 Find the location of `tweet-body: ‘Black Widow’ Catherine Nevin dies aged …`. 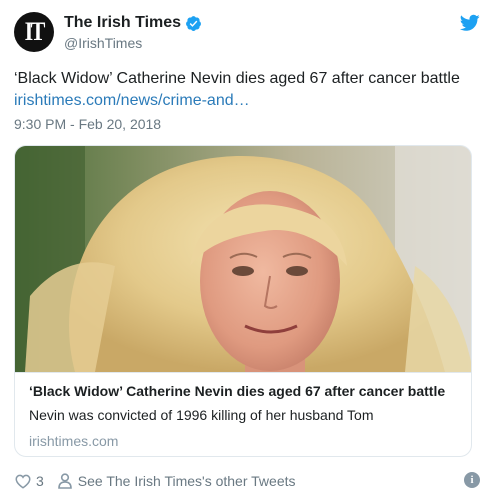

tweet-body: ‘Black Widow’ Catherine Nevin dies aged … is located at coordinates (237, 78).